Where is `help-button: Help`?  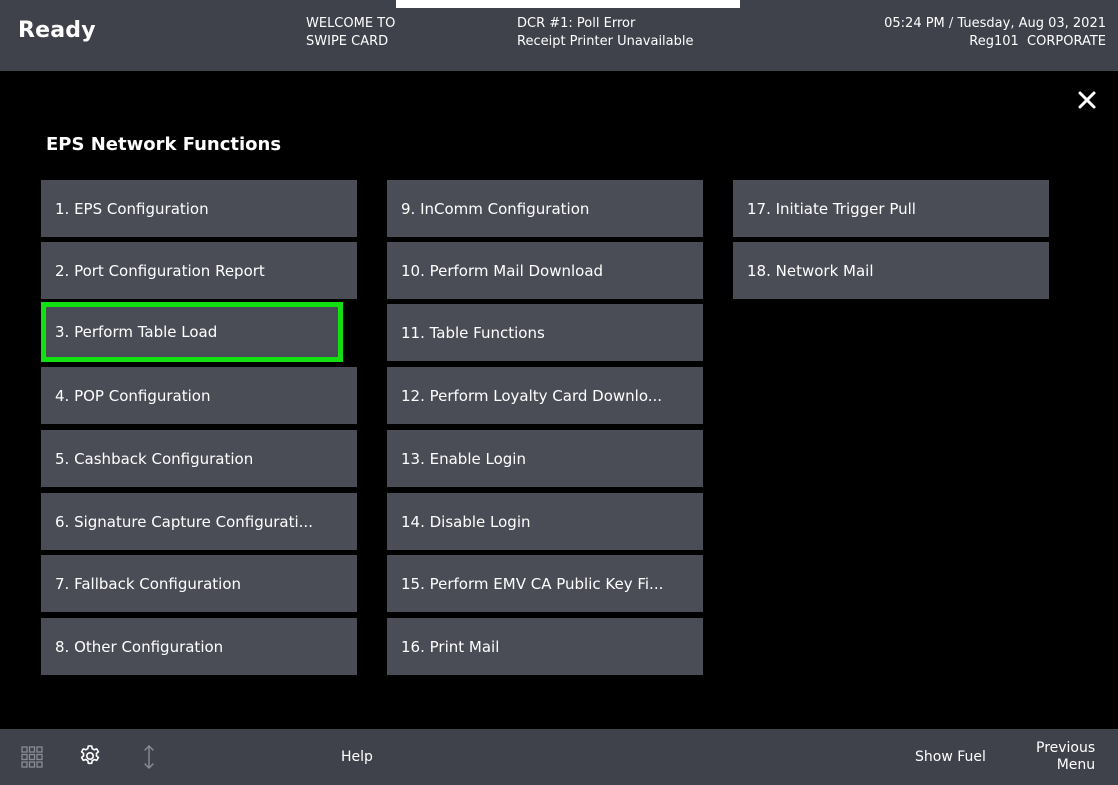 help-button: Help is located at coordinates (357, 757).